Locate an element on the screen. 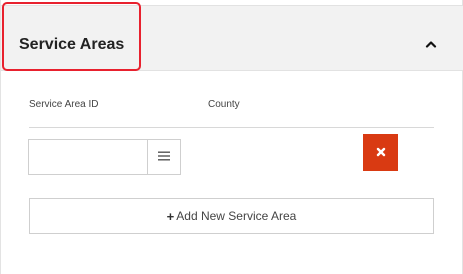 Image resolution: width=463 pixels, height=274 pixels. column-header-service-area-id: Service Area ID is located at coordinates (64, 104).